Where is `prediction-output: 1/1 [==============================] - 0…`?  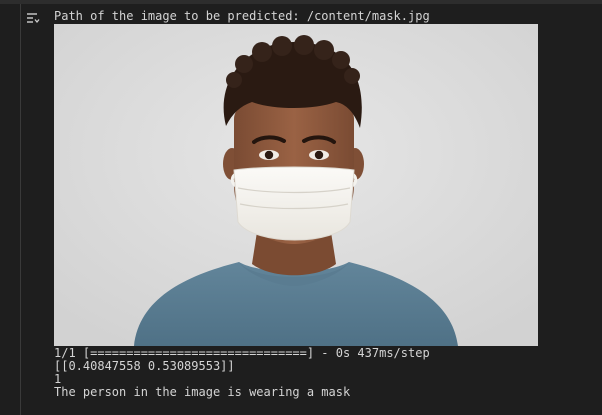
prediction-output: 1/1 [==============================] - 0… is located at coordinates (242, 373).